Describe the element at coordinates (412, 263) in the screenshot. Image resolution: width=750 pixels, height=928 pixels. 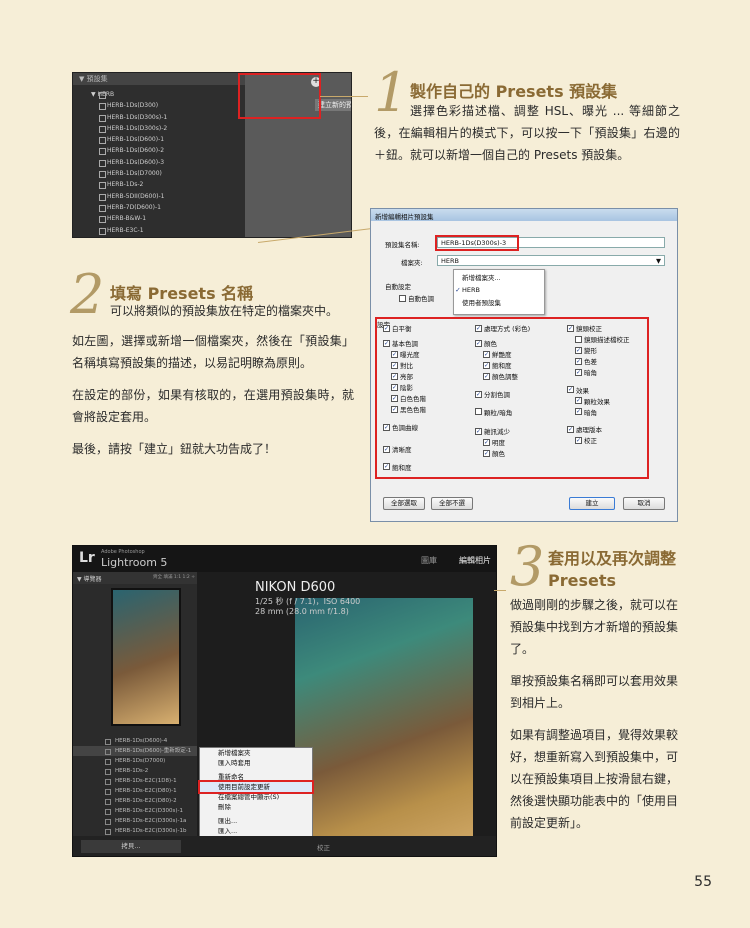
I see `folder-label: 檔案夾:` at that location.